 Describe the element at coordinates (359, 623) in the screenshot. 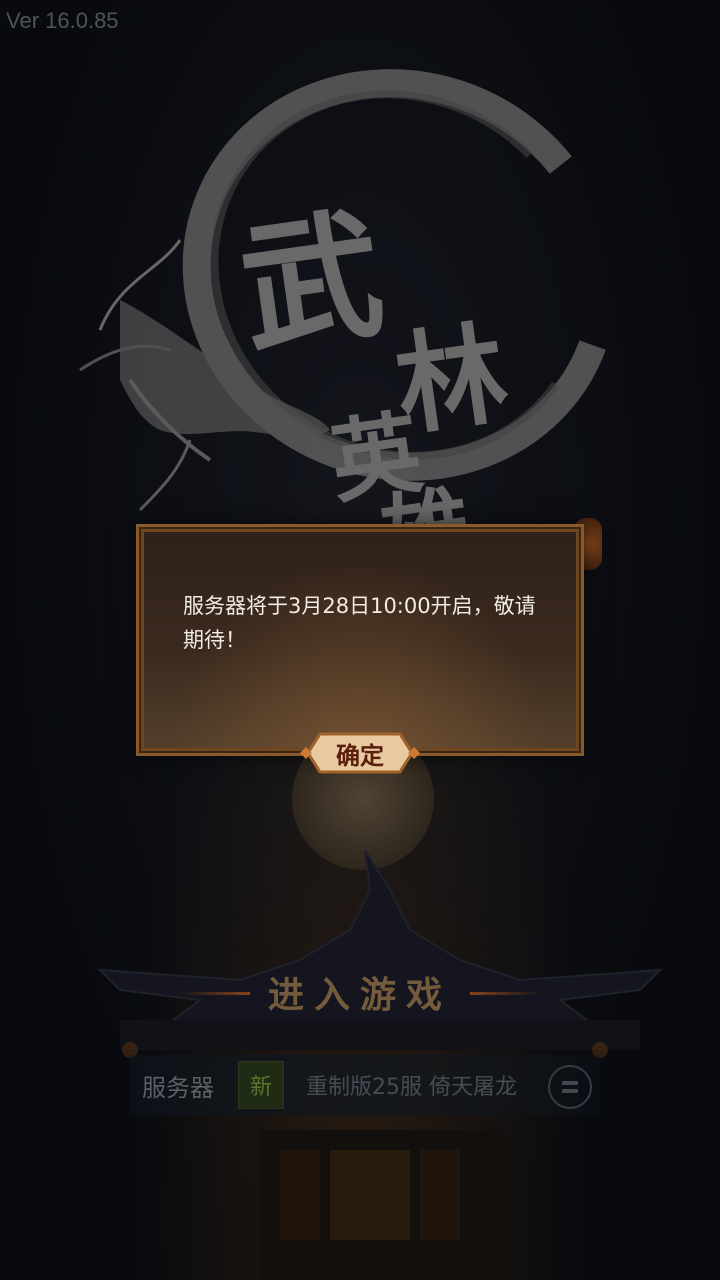

I see `dialog-message: 服务器将于3月28日10:00开启，敬请期待！` at that location.